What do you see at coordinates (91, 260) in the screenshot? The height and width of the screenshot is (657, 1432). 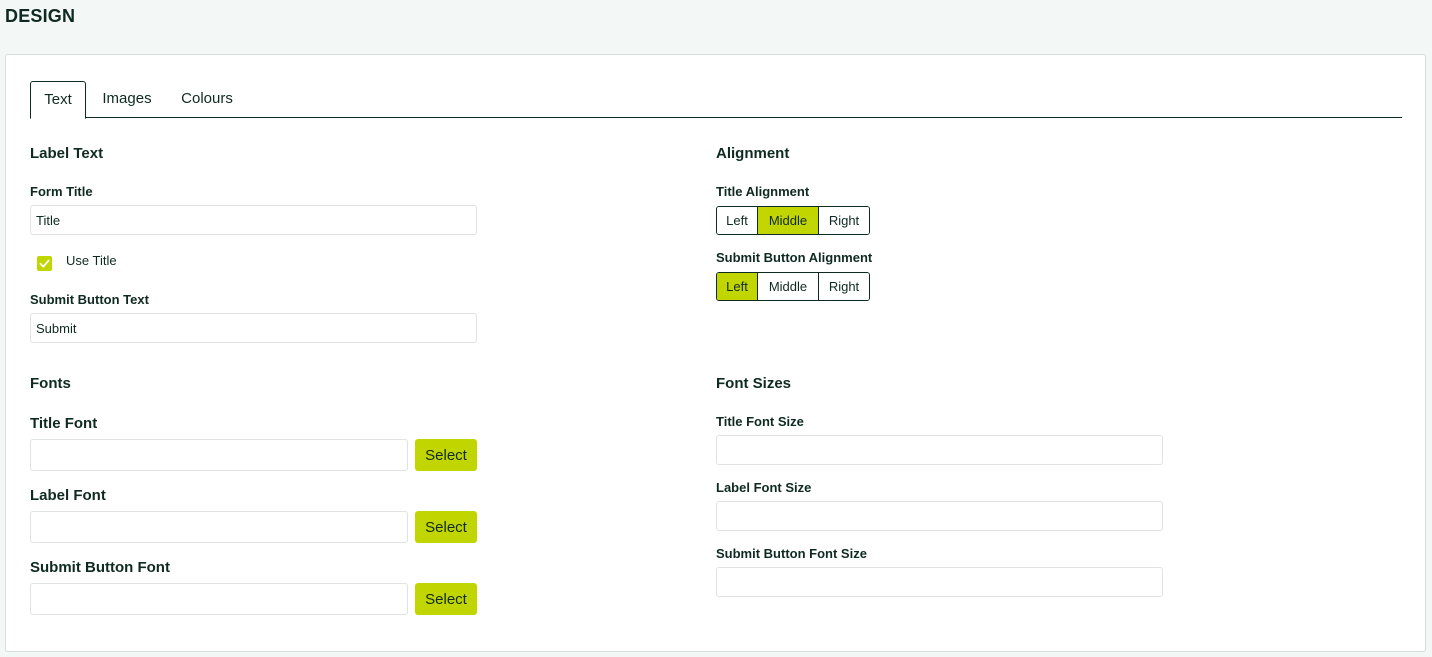 I see `use-title-label: Use Title` at bounding box center [91, 260].